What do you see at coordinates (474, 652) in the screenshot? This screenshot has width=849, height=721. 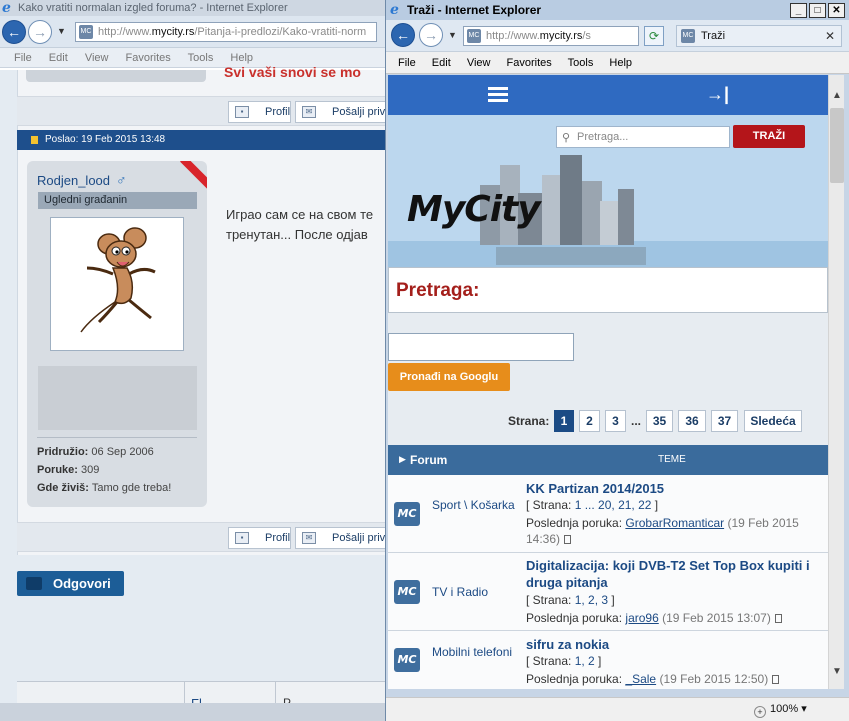 I see `topic-category: Mobilni telefoni` at bounding box center [474, 652].